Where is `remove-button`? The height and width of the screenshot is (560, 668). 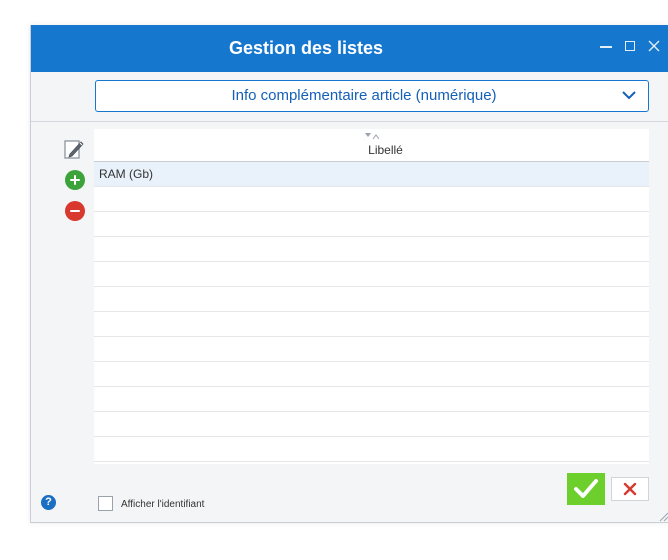
remove-button is located at coordinates (75, 211).